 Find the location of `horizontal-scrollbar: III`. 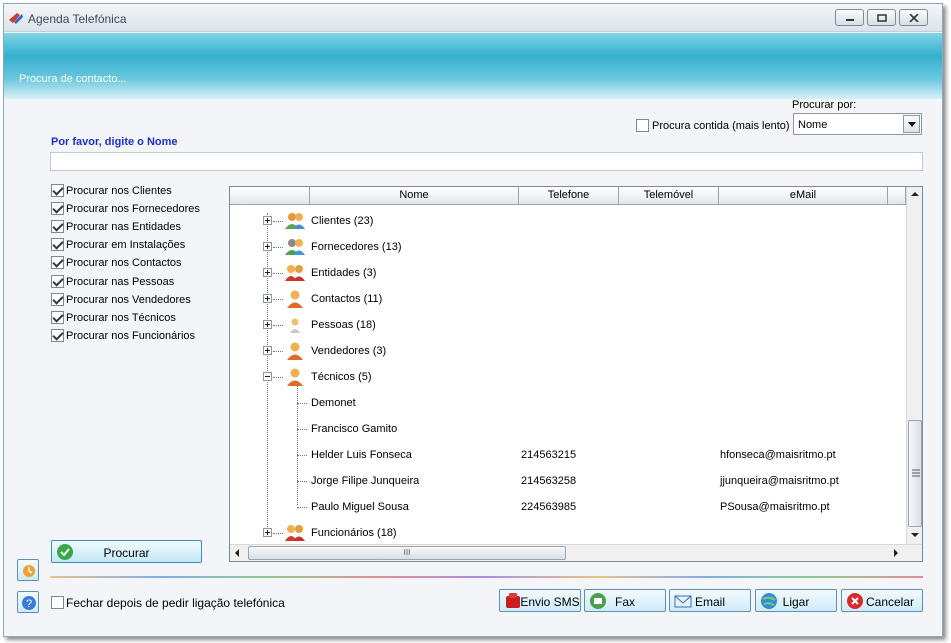

horizontal-scrollbar: III is located at coordinates (576, 552).